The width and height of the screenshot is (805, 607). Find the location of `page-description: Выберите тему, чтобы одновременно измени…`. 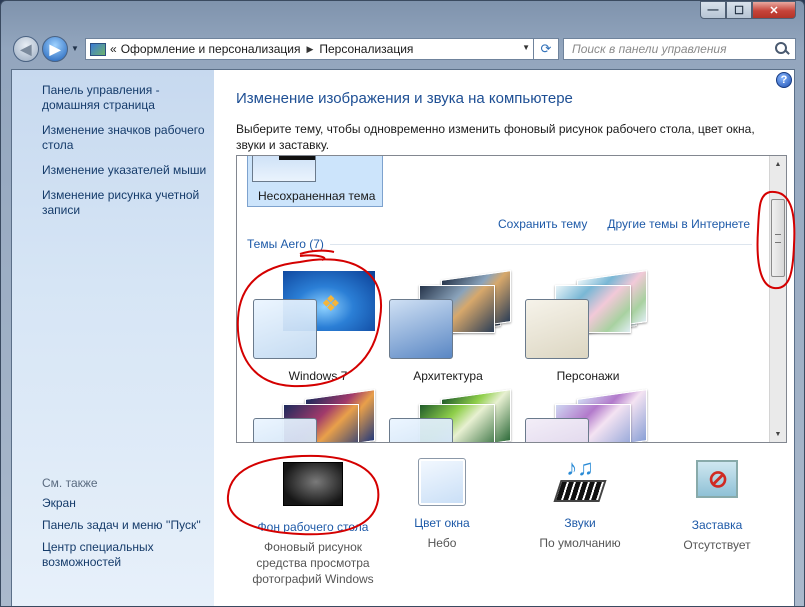

page-description: Выберите тему, чтобы одновременно измени… is located at coordinates (495, 137).